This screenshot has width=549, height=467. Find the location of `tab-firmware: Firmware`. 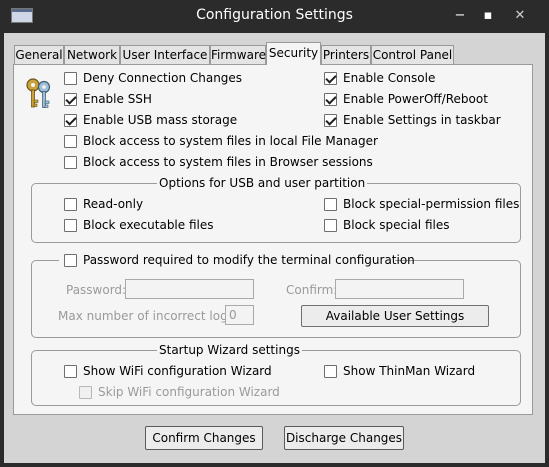

tab-firmware: Firmware is located at coordinates (238, 54).